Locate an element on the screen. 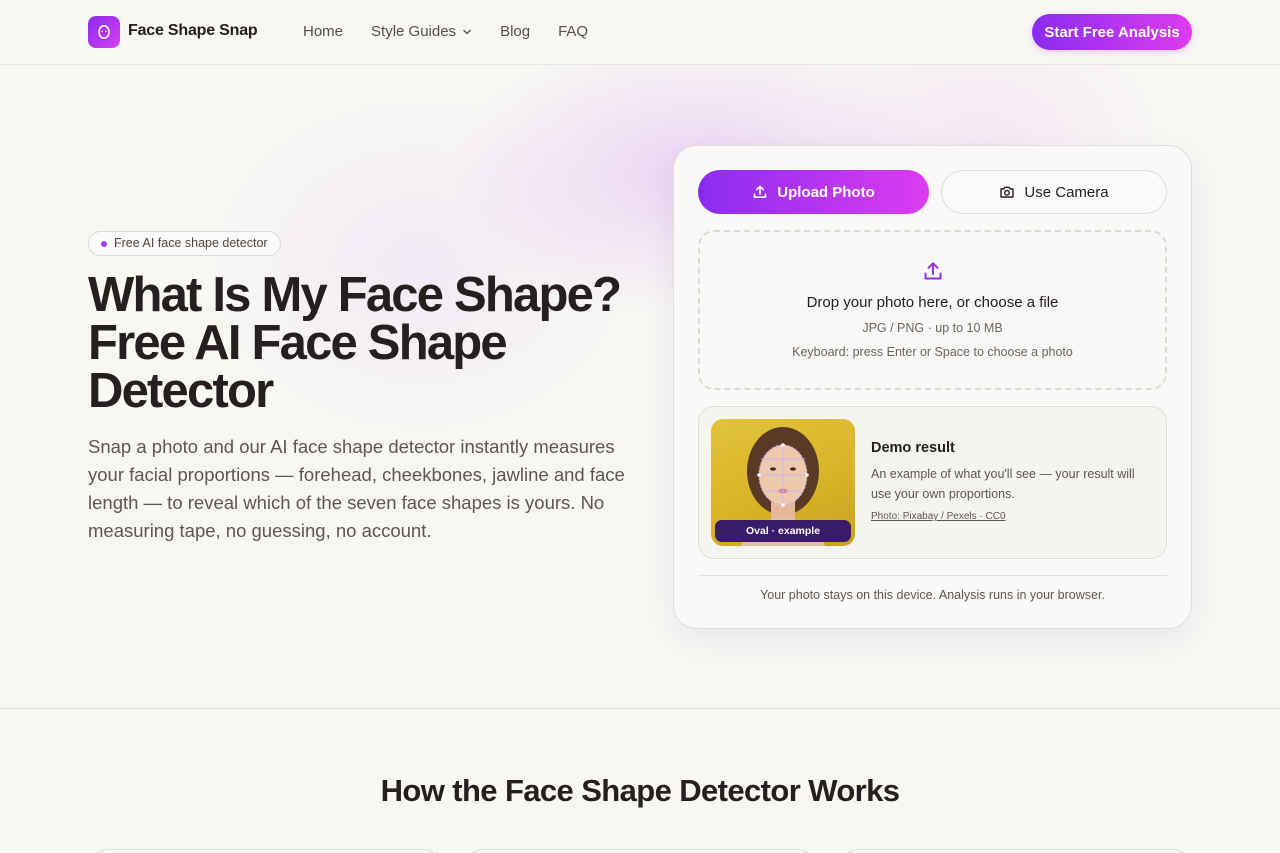 The image size is (1280, 853). demo-result-title: Demo result is located at coordinates (913, 448).